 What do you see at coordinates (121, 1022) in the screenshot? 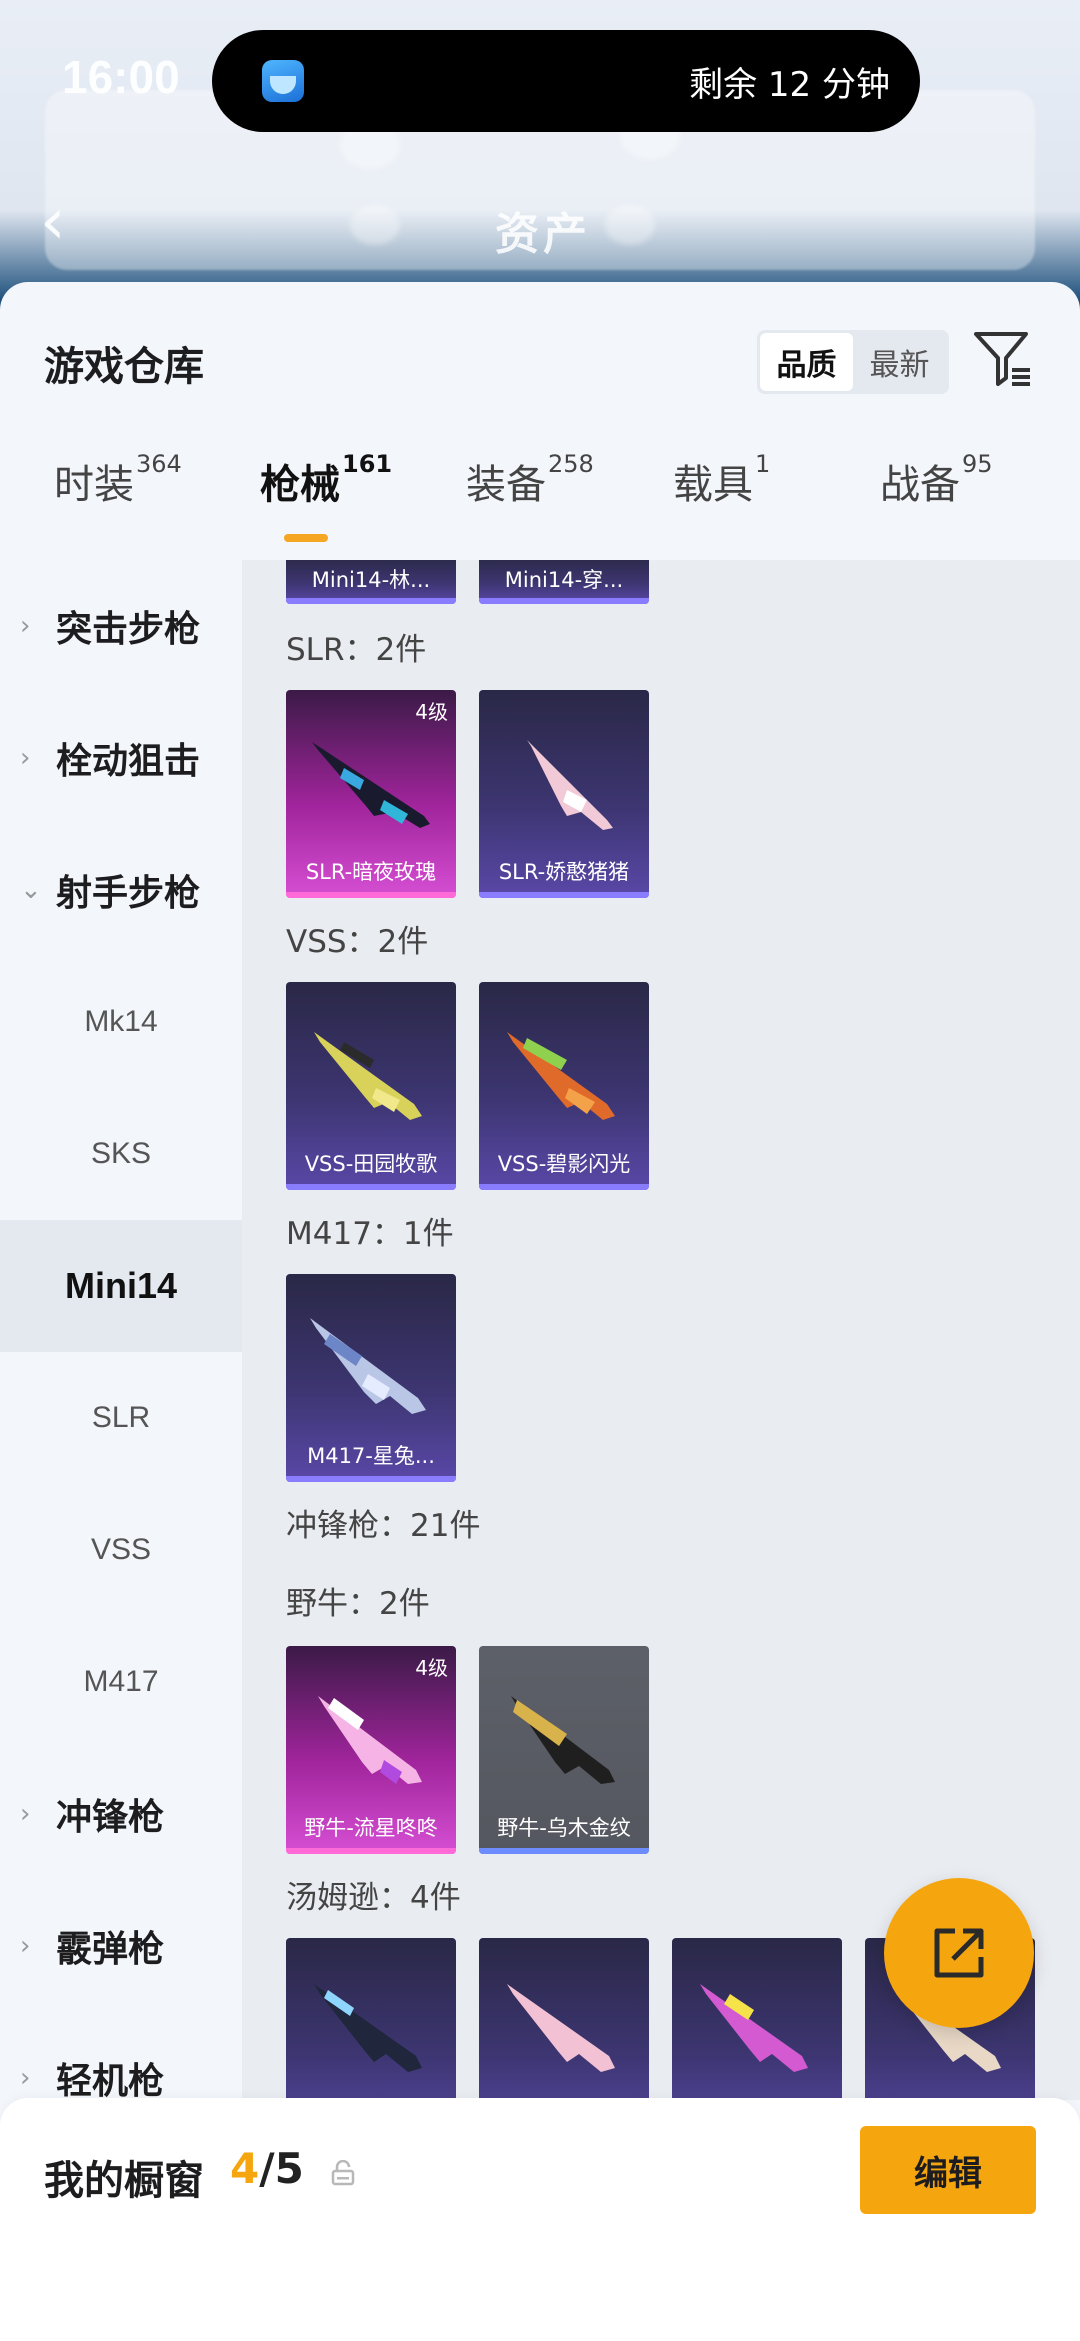
I see `subcategory-mk14: Mk14` at bounding box center [121, 1022].